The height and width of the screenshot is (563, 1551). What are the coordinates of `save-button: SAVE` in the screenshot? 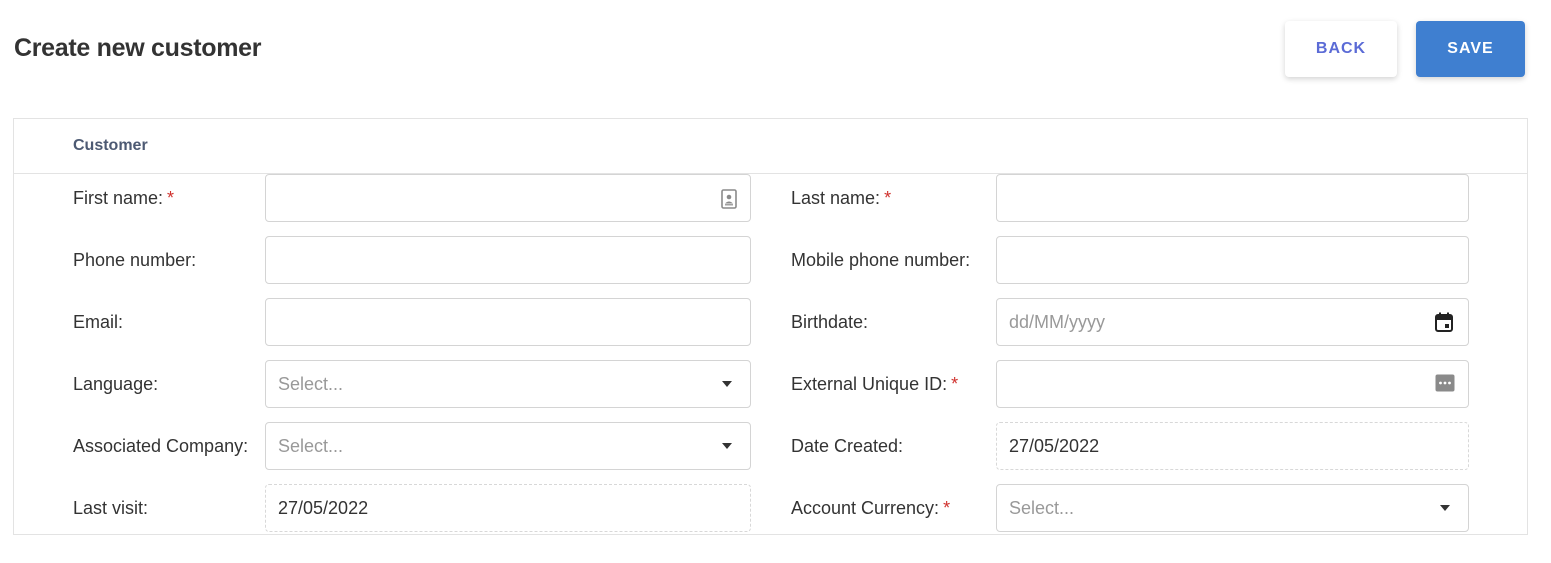 It's located at (1470, 49).